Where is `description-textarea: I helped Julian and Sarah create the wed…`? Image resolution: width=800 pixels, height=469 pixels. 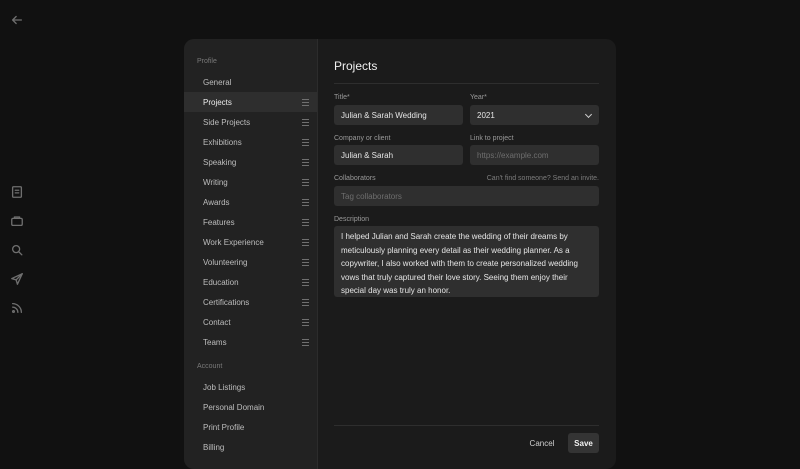 description-textarea: I helped Julian and Sarah create the wed… is located at coordinates (466, 261).